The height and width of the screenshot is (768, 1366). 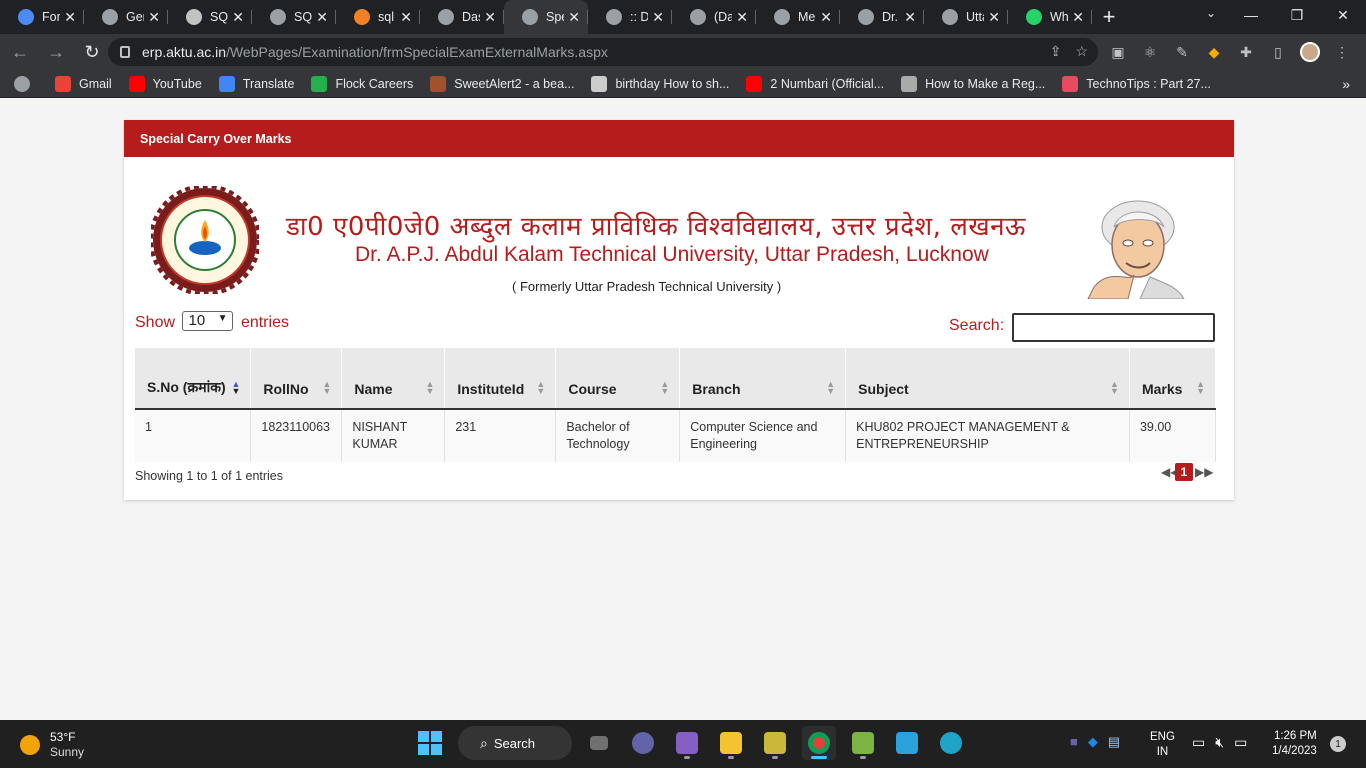 What do you see at coordinates (362, 83) in the screenshot?
I see `bookmark-item: Flock Careers` at bounding box center [362, 83].